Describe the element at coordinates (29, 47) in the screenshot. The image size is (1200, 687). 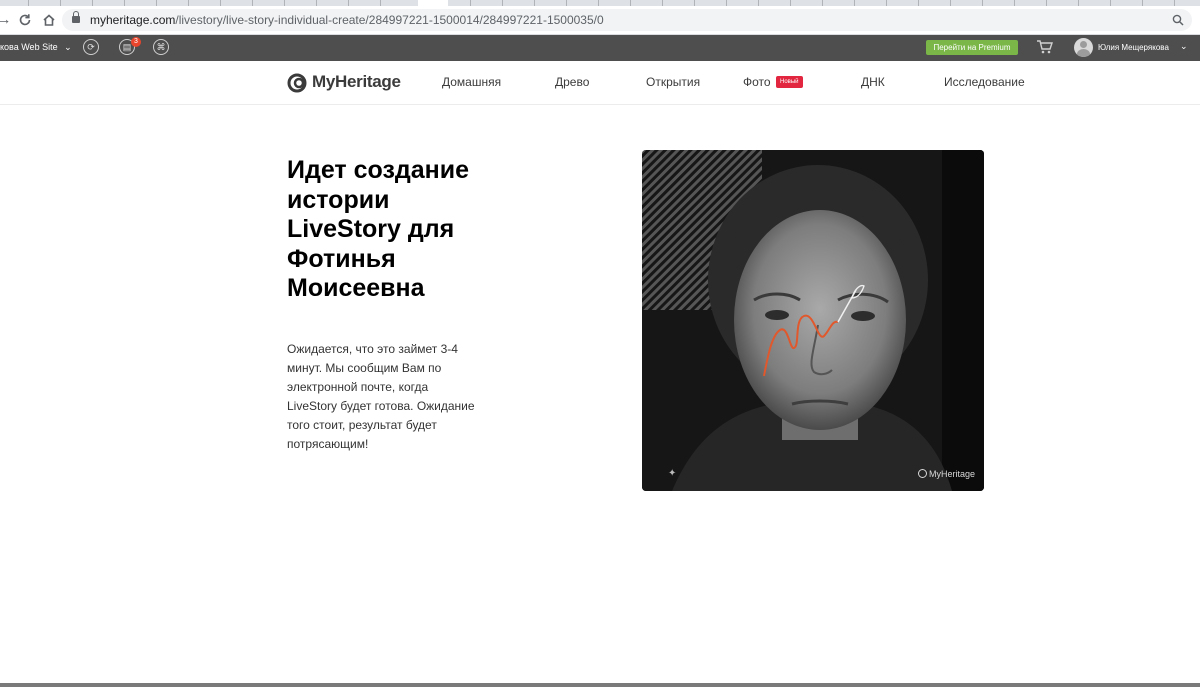
I see `site-selector-label: кова Web Site` at that location.